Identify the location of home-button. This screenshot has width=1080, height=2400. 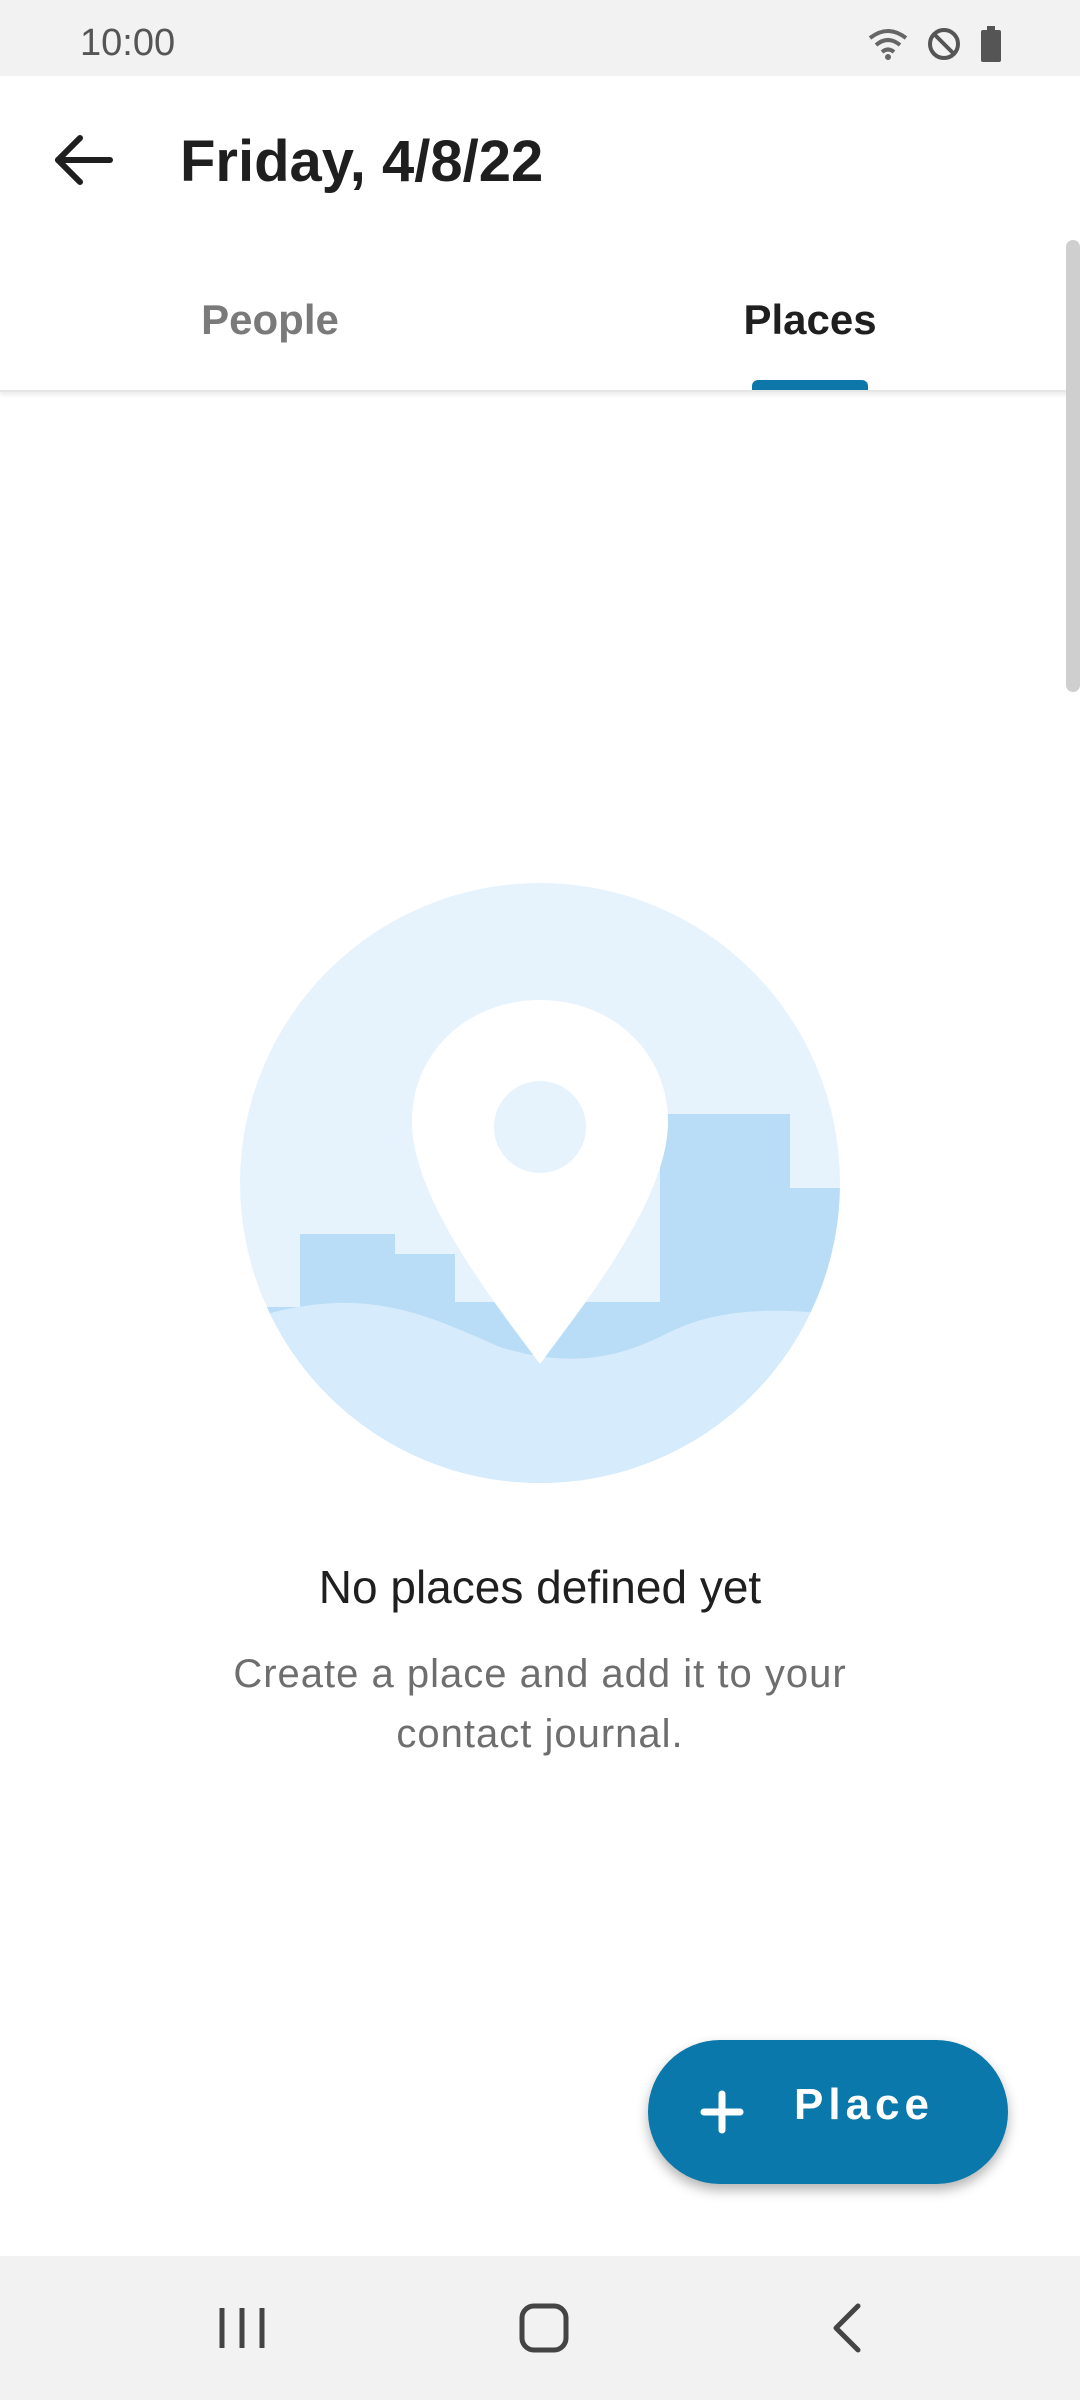
(544, 2328).